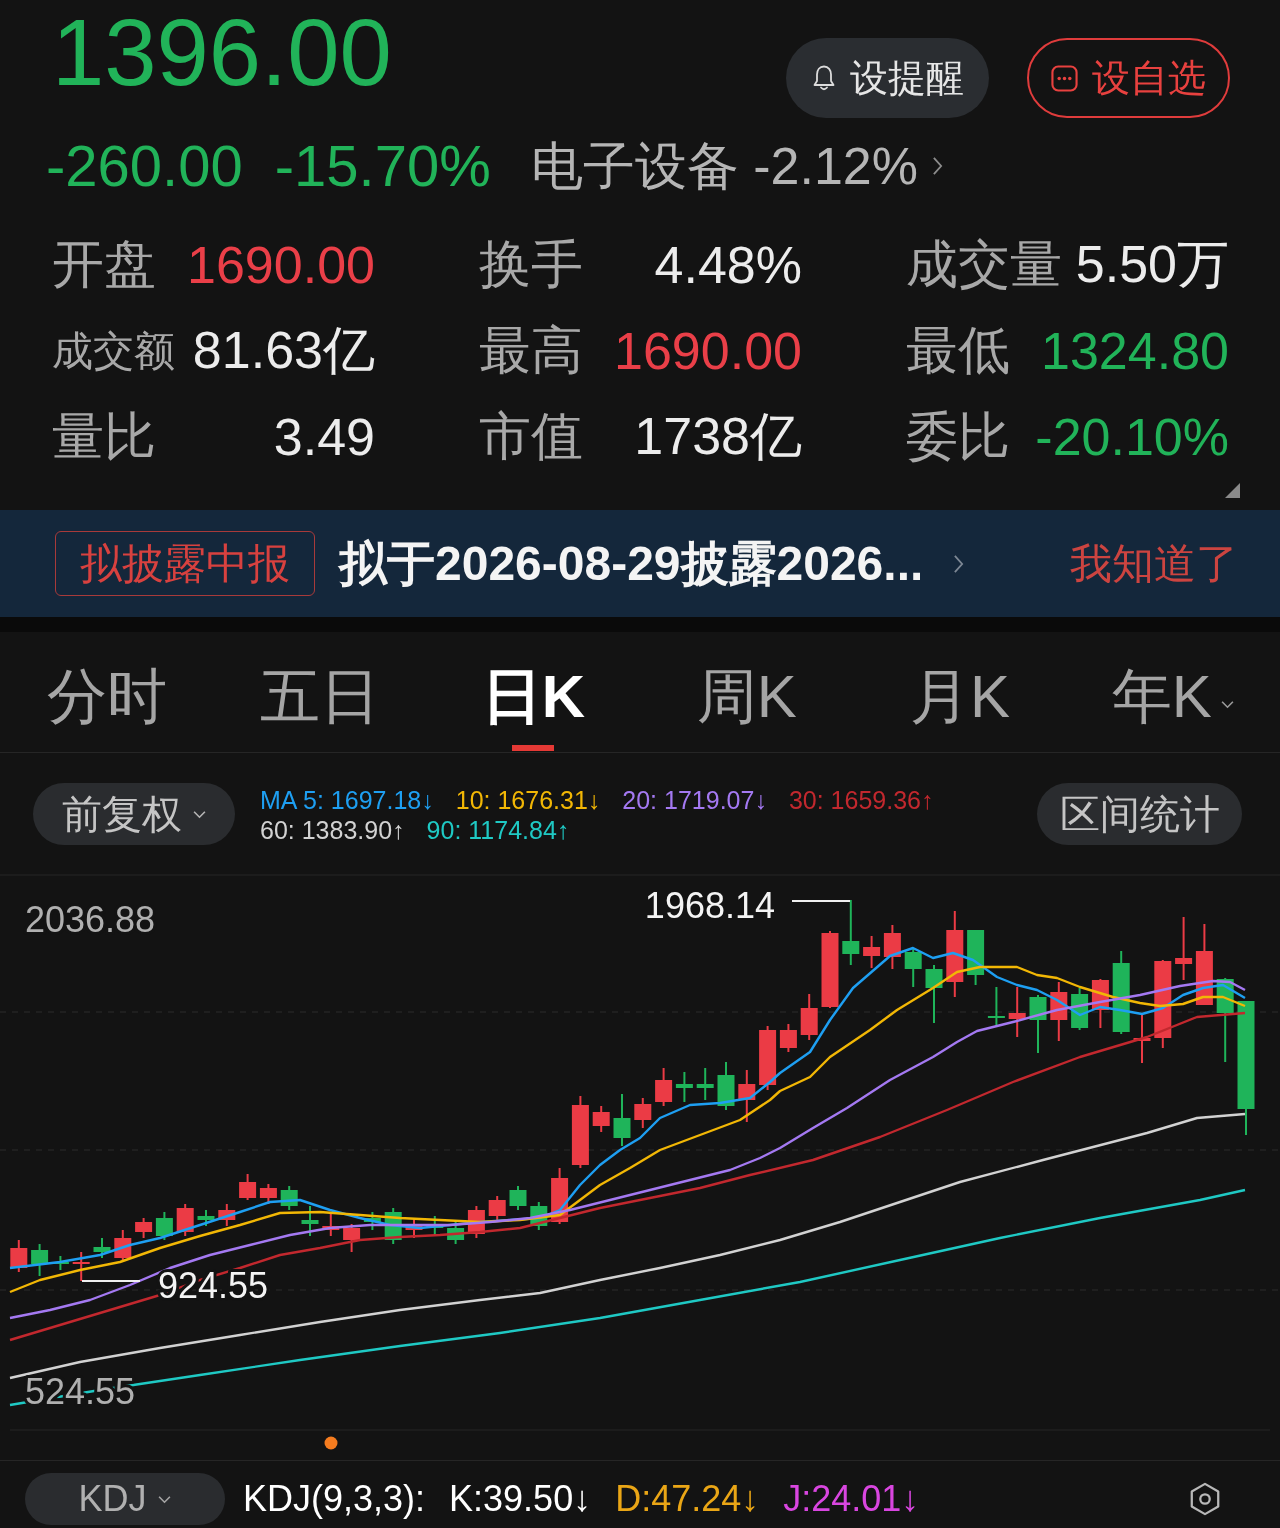 The width and height of the screenshot is (1280, 1528). Describe the element at coordinates (851, 1499) in the screenshot. I see `indicator-value: J:24.01↓` at that location.